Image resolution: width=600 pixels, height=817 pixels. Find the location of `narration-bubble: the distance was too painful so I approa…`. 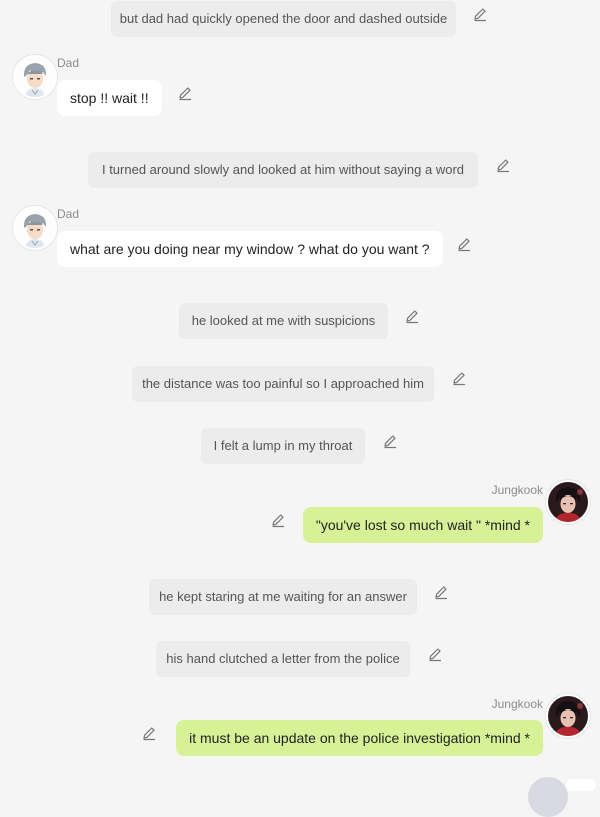

narration-bubble: the distance was too painful so I approa… is located at coordinates (283, 384).